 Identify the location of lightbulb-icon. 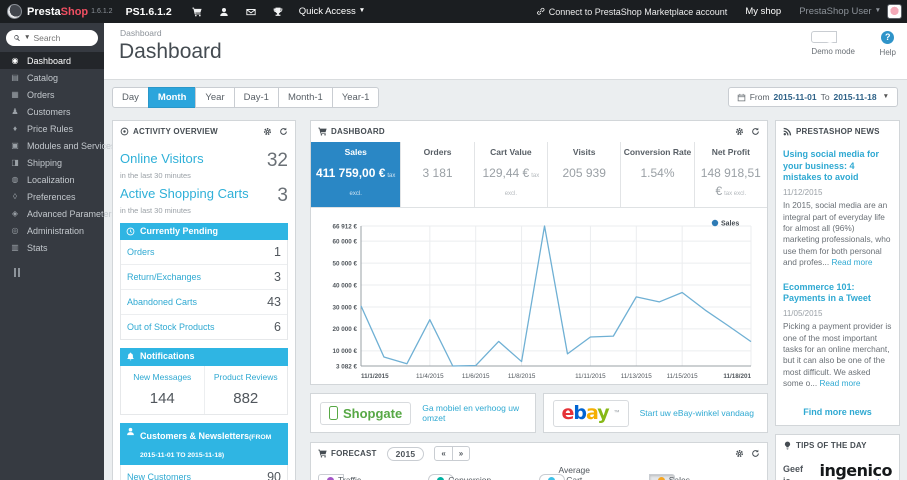
(787, 445).